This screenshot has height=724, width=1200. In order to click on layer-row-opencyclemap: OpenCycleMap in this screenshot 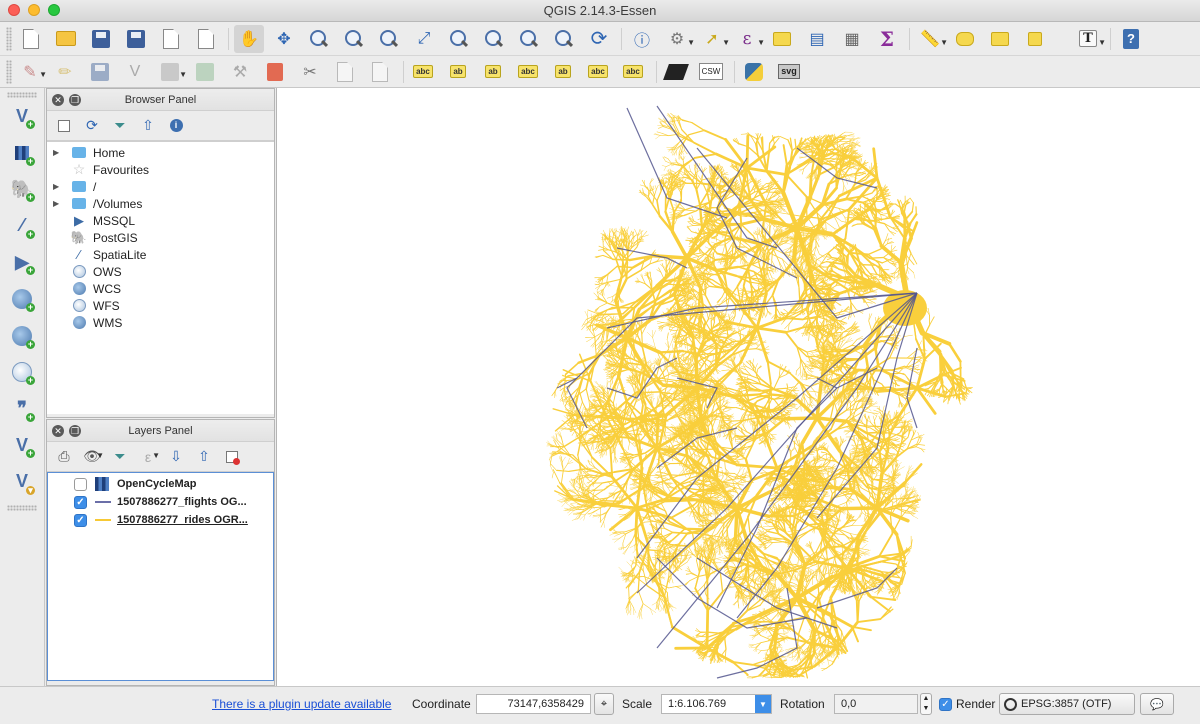, I will do `click(160, 484)`.